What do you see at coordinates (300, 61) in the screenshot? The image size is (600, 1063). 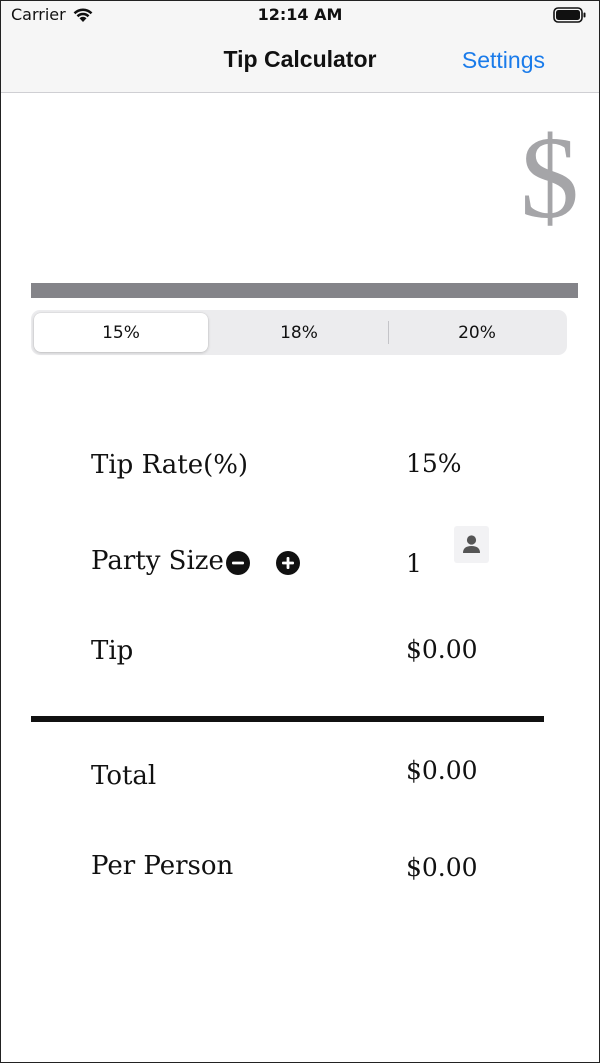 I see `navigation-bar: Tip Calculator Settings` at bounding box center [300, 61].